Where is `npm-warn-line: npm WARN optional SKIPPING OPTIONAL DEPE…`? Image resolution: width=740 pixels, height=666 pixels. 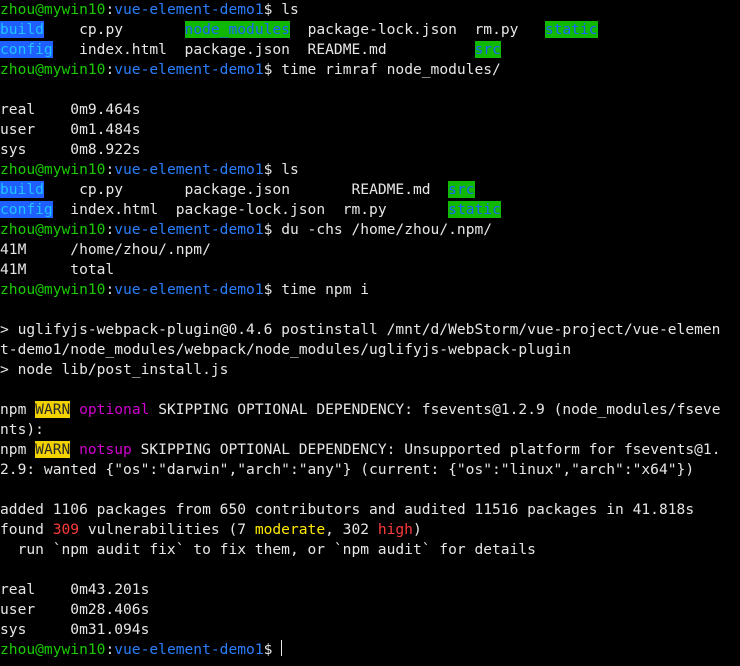
npm-warn-line: npm WARN optional SKIPPING OPTIONAL DEPE… is located at coordinates (360, 409).